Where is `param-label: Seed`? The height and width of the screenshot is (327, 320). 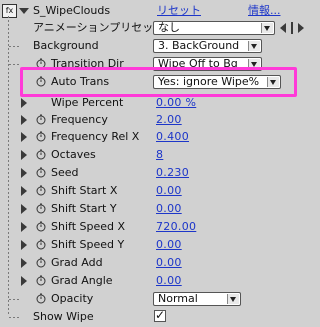 param-label: Seed is located at coordinates (65, 172).